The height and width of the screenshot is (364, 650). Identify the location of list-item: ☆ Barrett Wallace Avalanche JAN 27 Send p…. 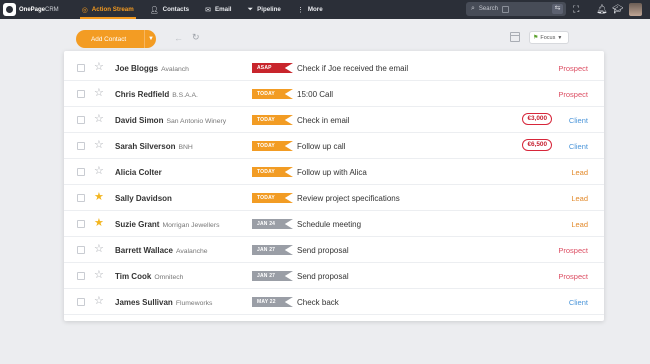
(334, 250).